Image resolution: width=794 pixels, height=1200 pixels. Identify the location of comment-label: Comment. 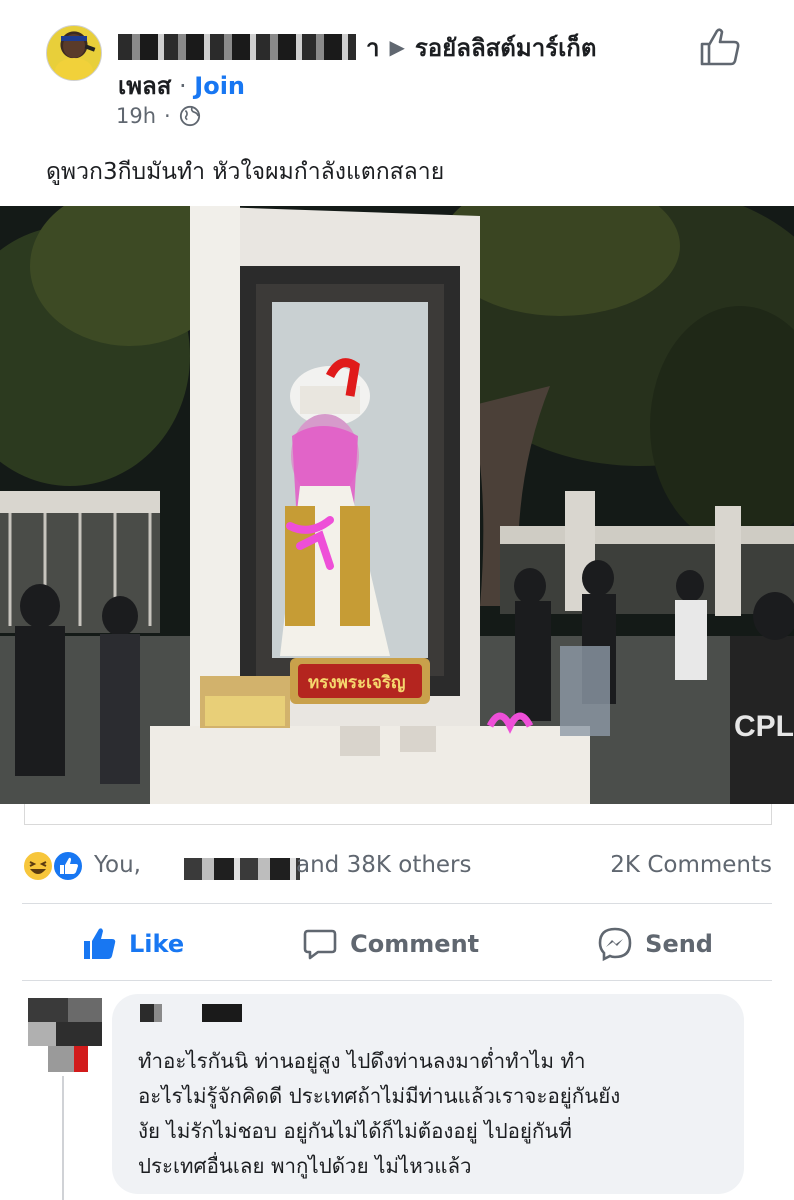
(415, 944).